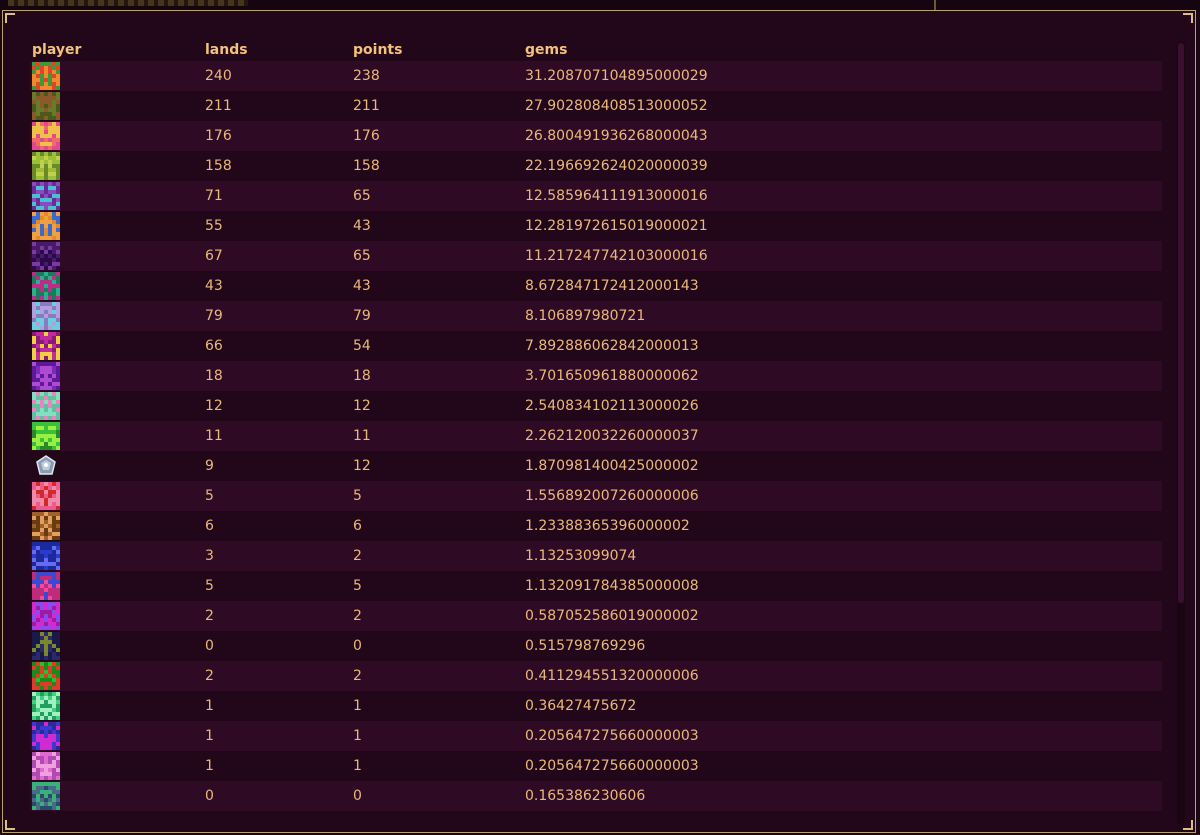 The image size is (1200, 835). I want to click on points-cell: 176, so click(437, 136).